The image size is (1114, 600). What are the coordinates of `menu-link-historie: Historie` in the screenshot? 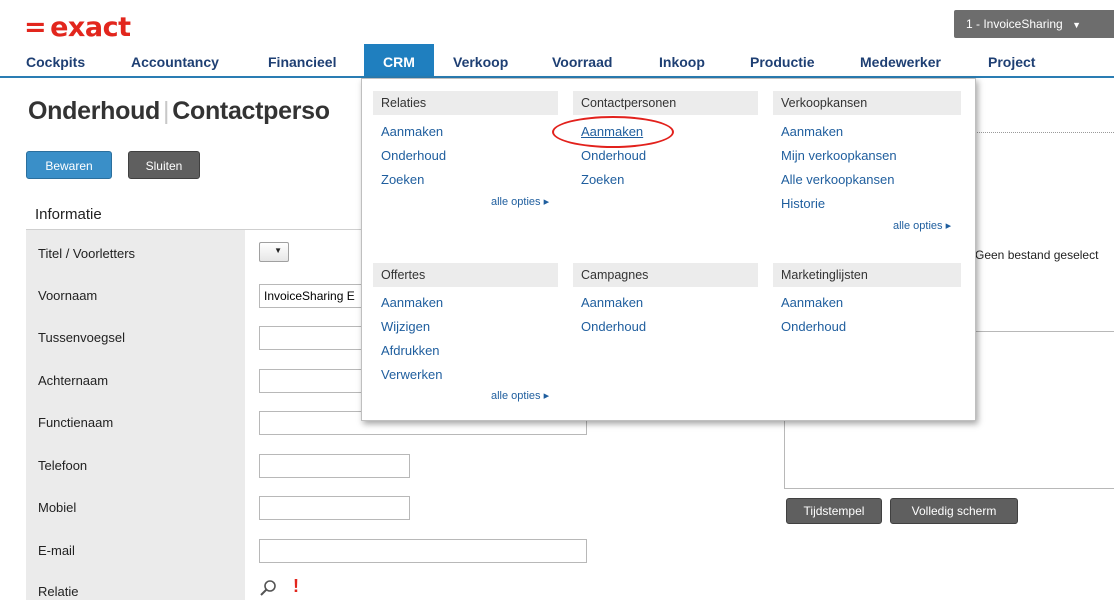 It's located at (803, 203).